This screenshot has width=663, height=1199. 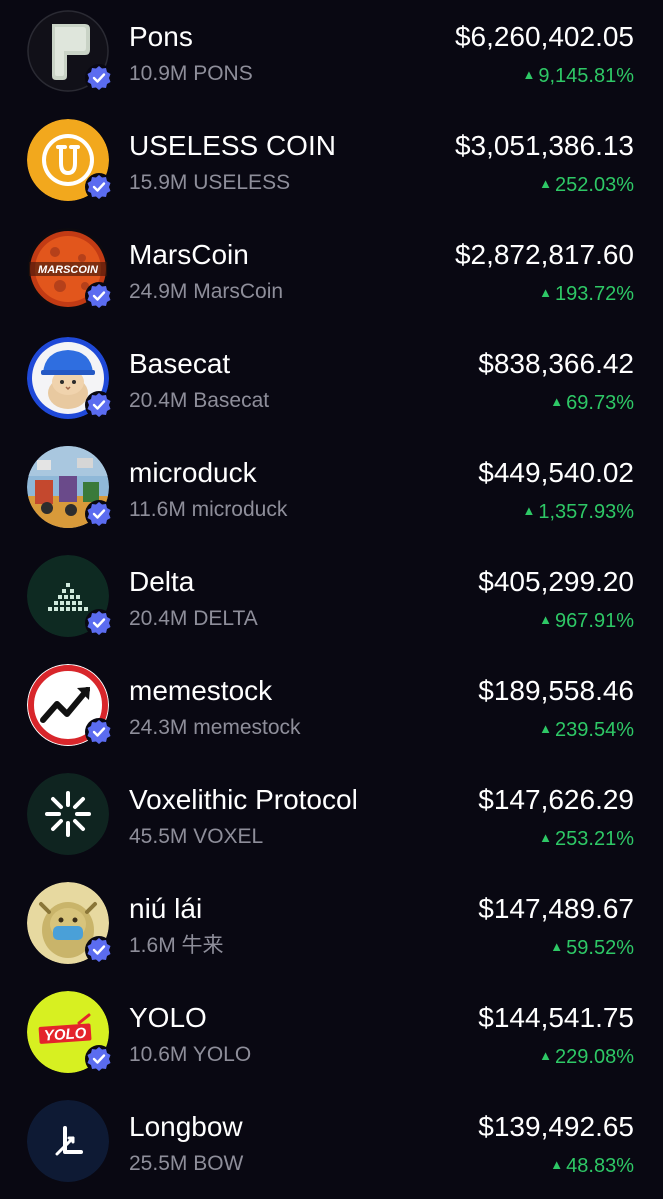 I want to click on token-change-value: 193.72%, so click(x=594, y=294).